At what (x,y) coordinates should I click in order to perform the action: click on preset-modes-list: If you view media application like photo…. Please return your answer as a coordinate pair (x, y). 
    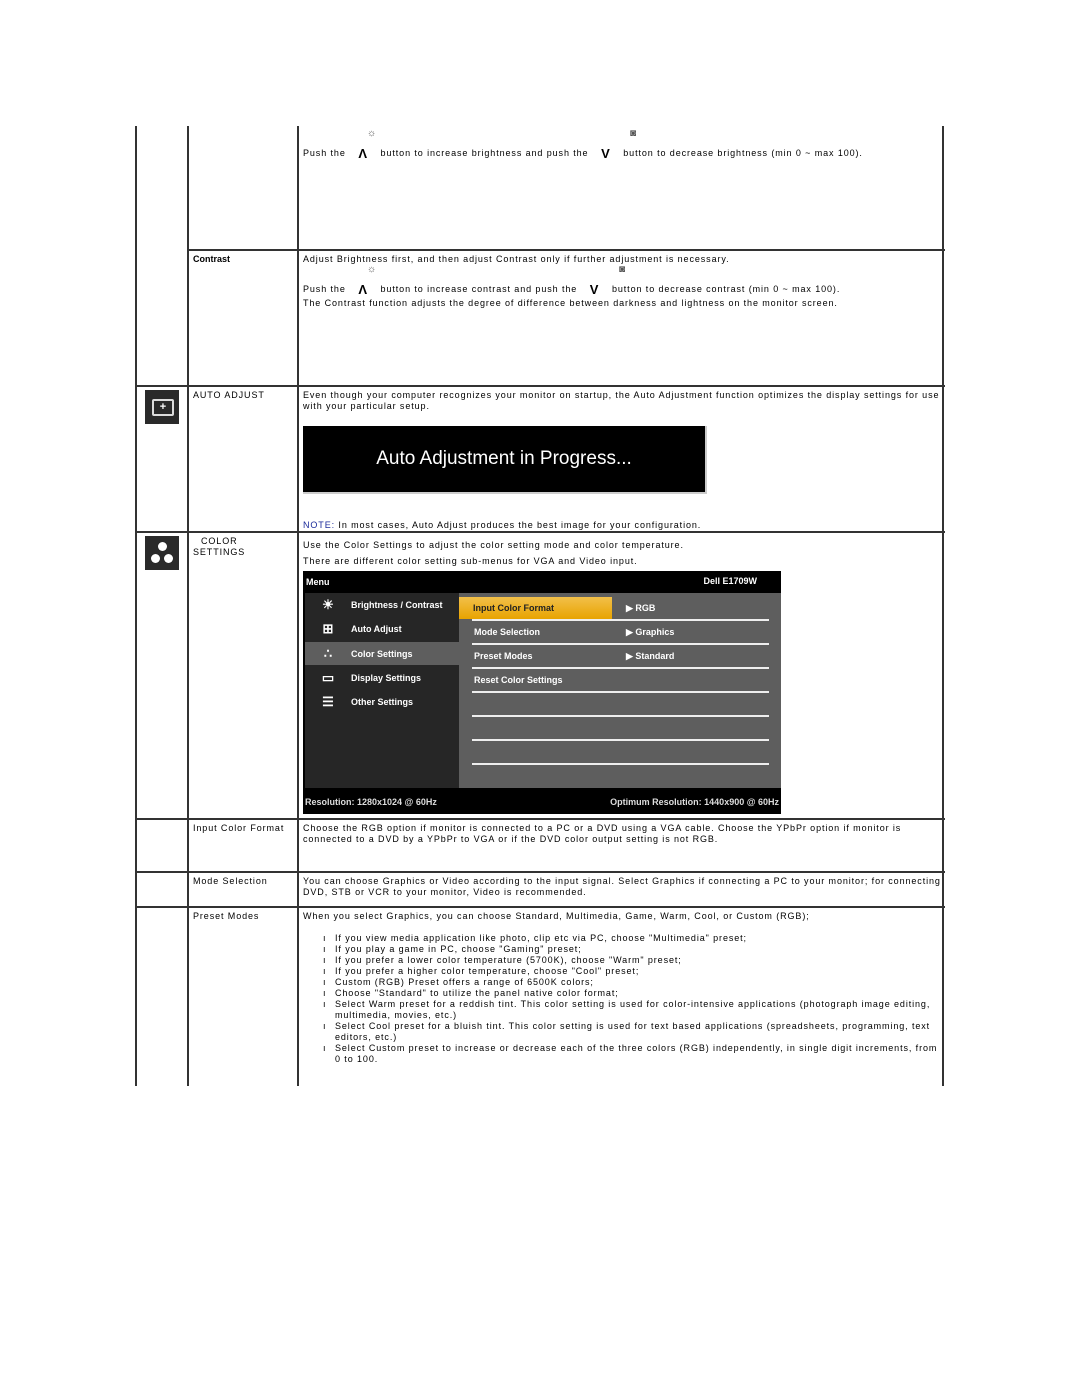
    Looking at the image, I should click on (623, 999).